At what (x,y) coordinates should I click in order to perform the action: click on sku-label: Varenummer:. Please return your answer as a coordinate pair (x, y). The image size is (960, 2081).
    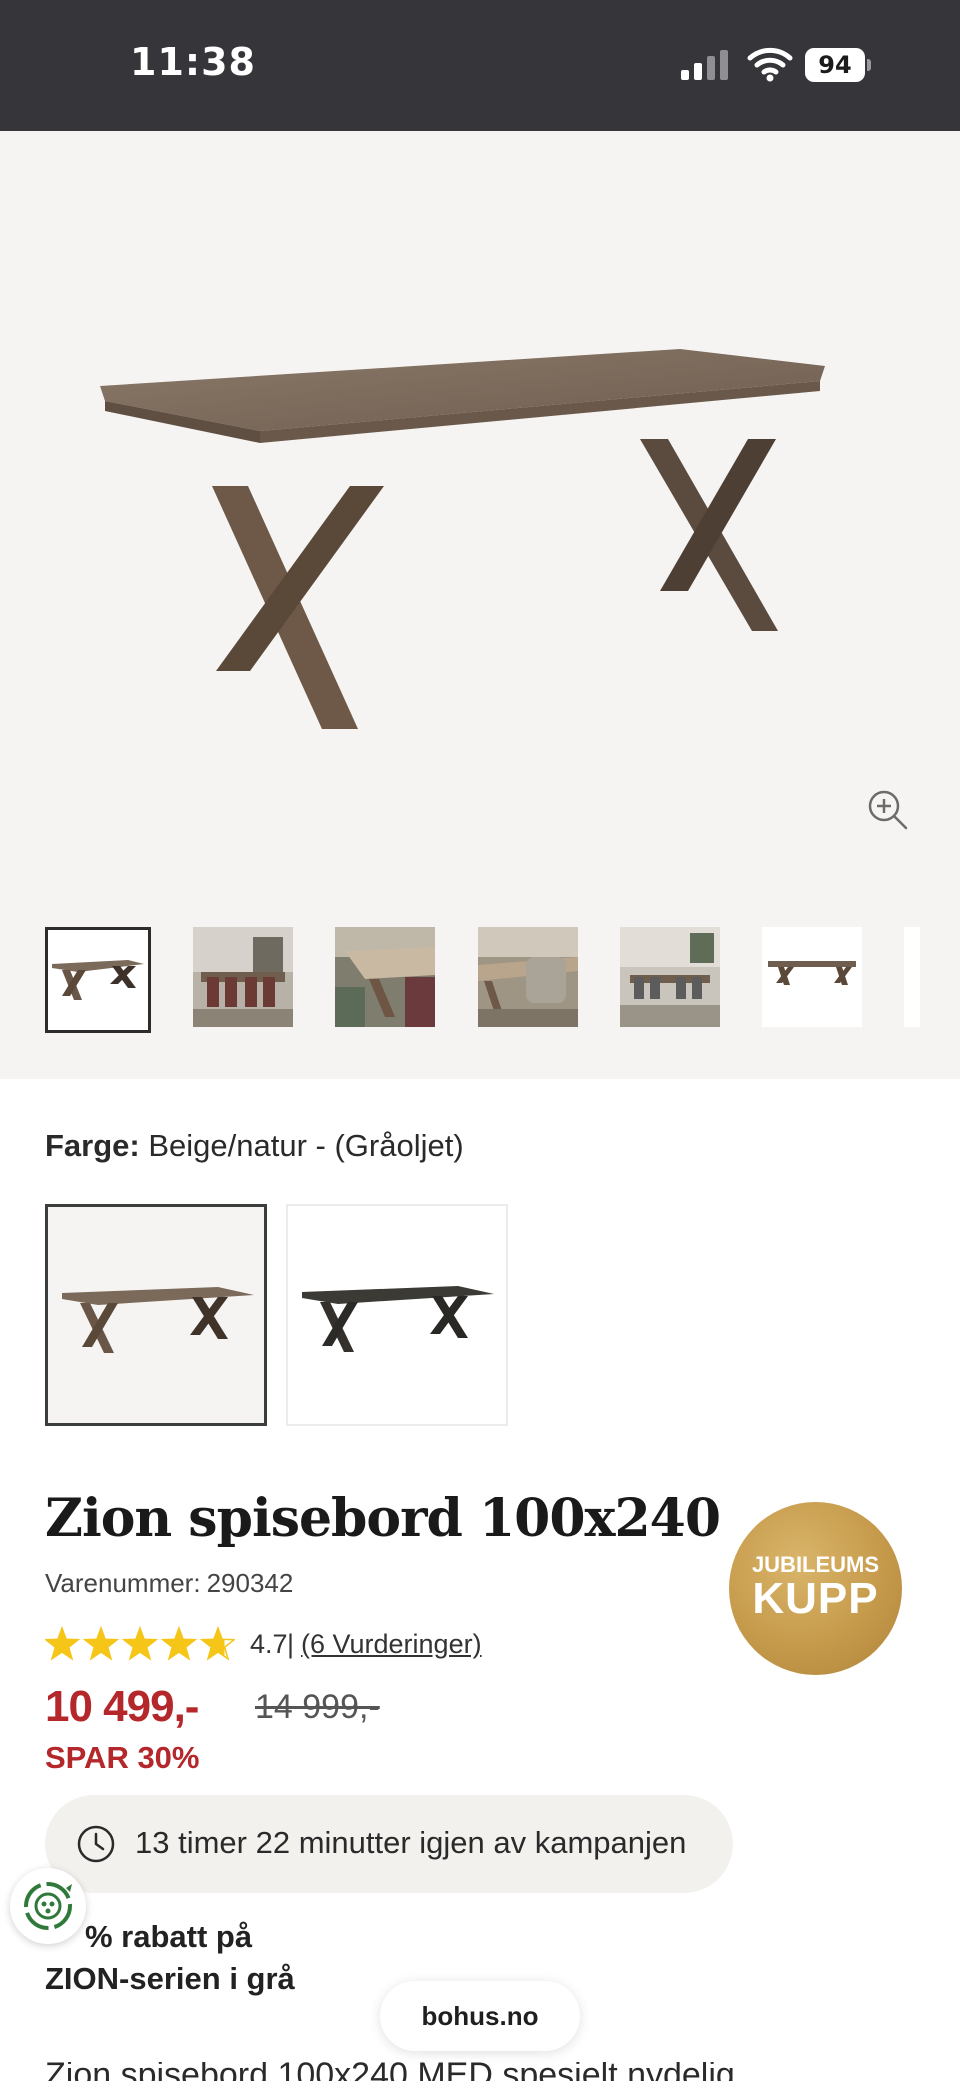
    Looking at the image, I should click on (123, 1583).